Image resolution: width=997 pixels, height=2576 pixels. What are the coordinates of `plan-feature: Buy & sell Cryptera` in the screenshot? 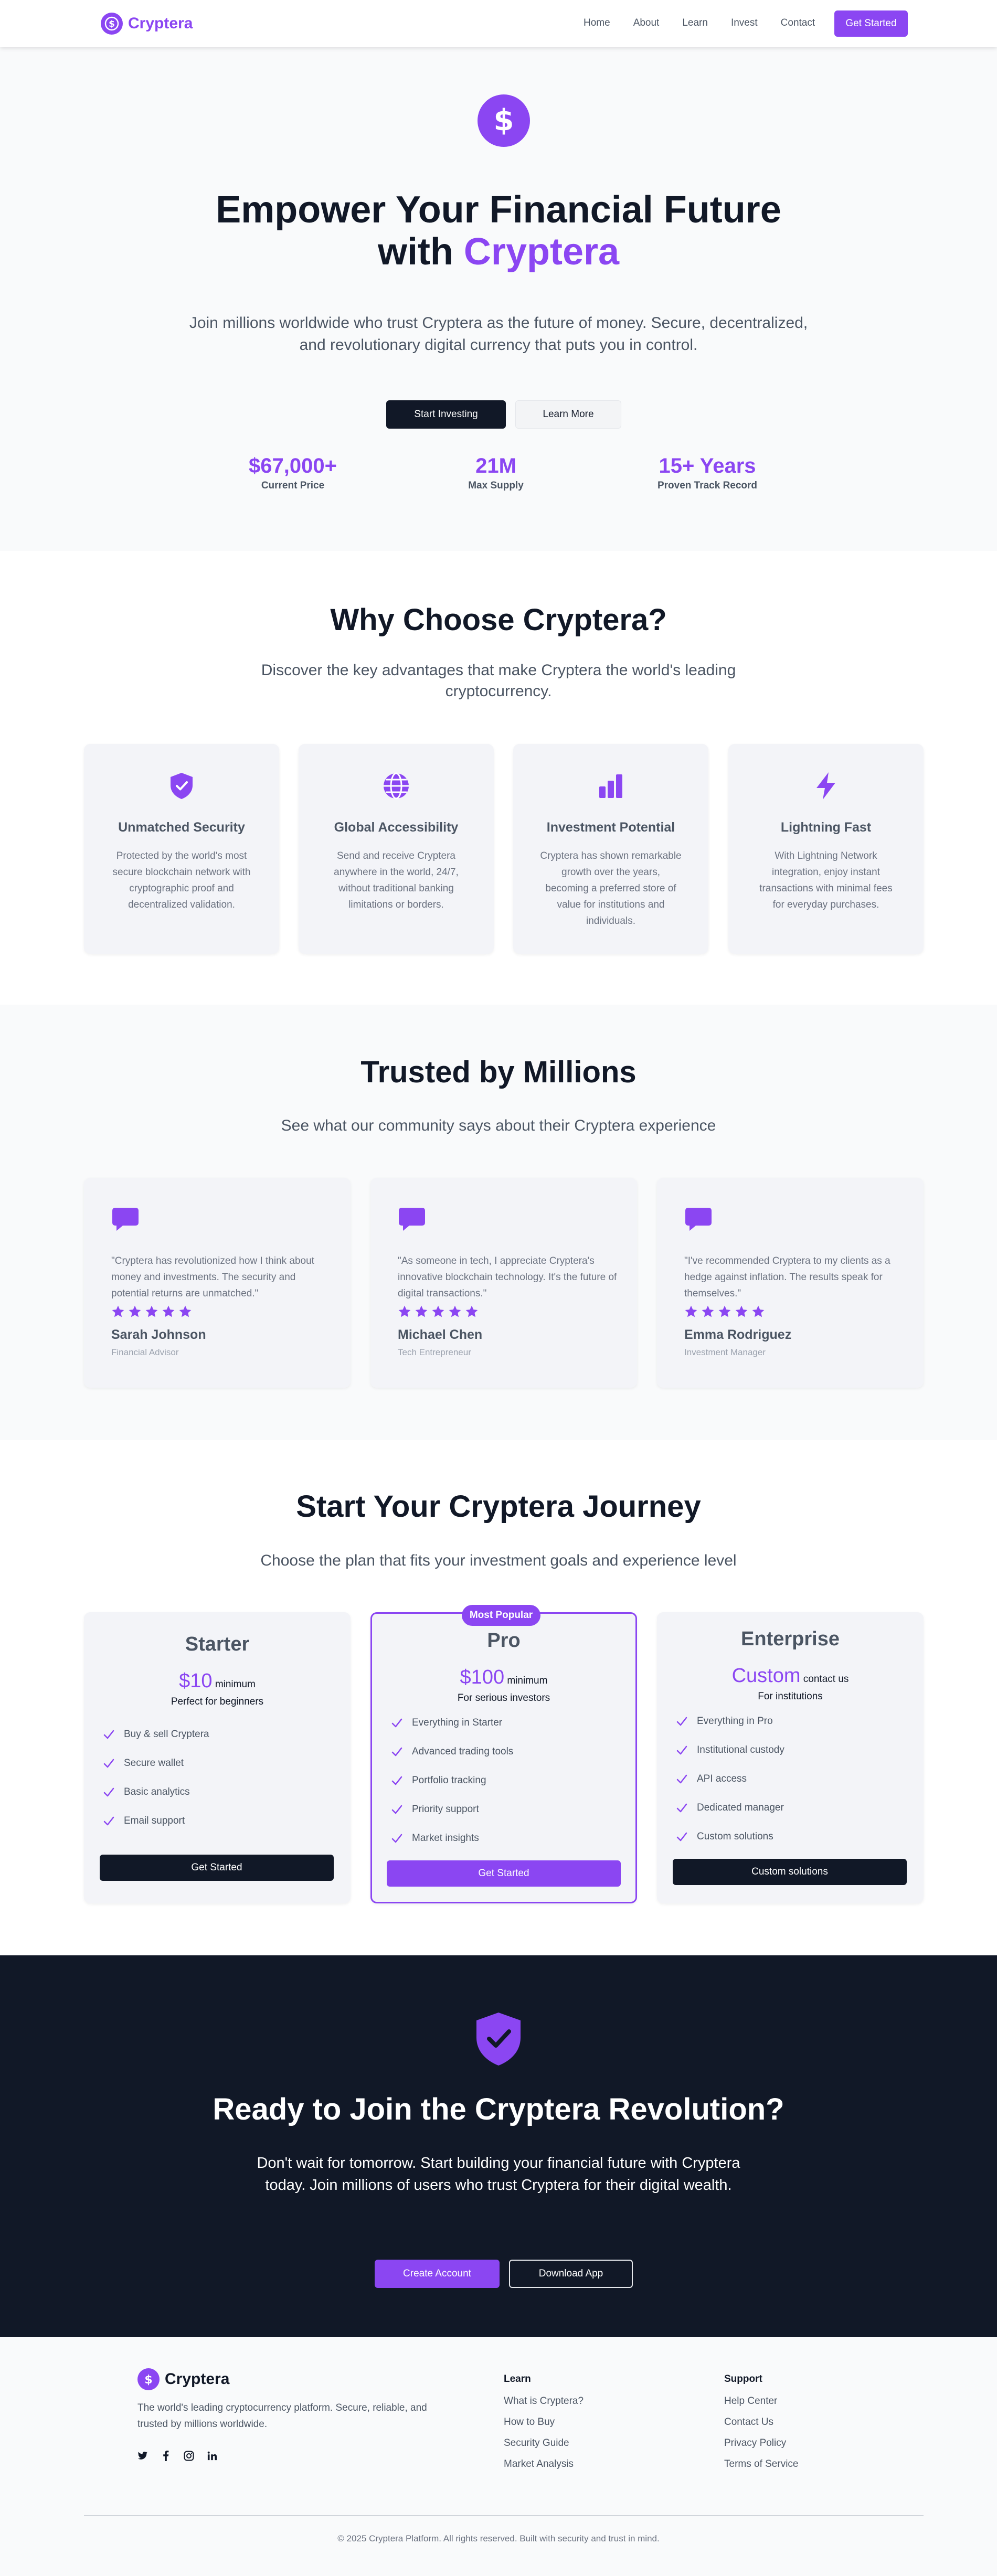 It's located at (156, 1734).